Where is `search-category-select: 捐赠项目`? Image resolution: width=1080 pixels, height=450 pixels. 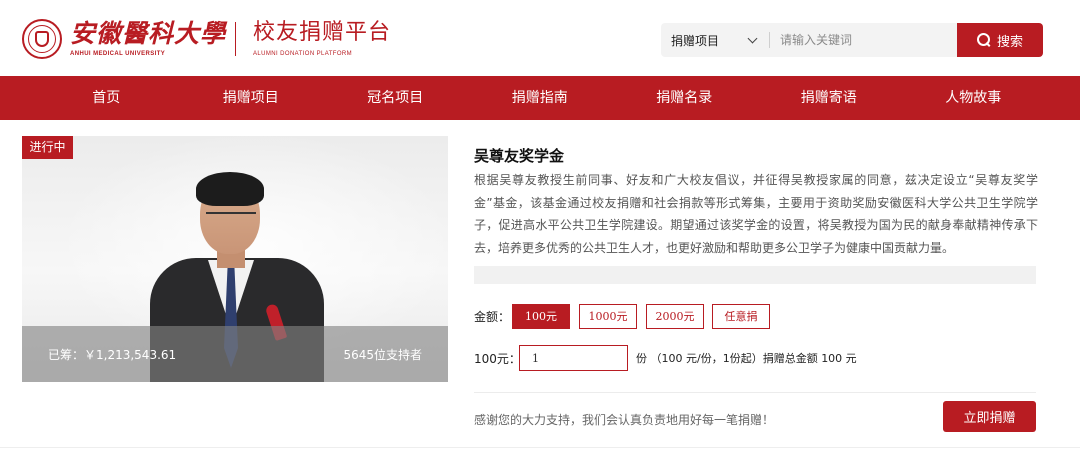
search-category-select: 捐赠项目 is located at coordinates (715, 40).